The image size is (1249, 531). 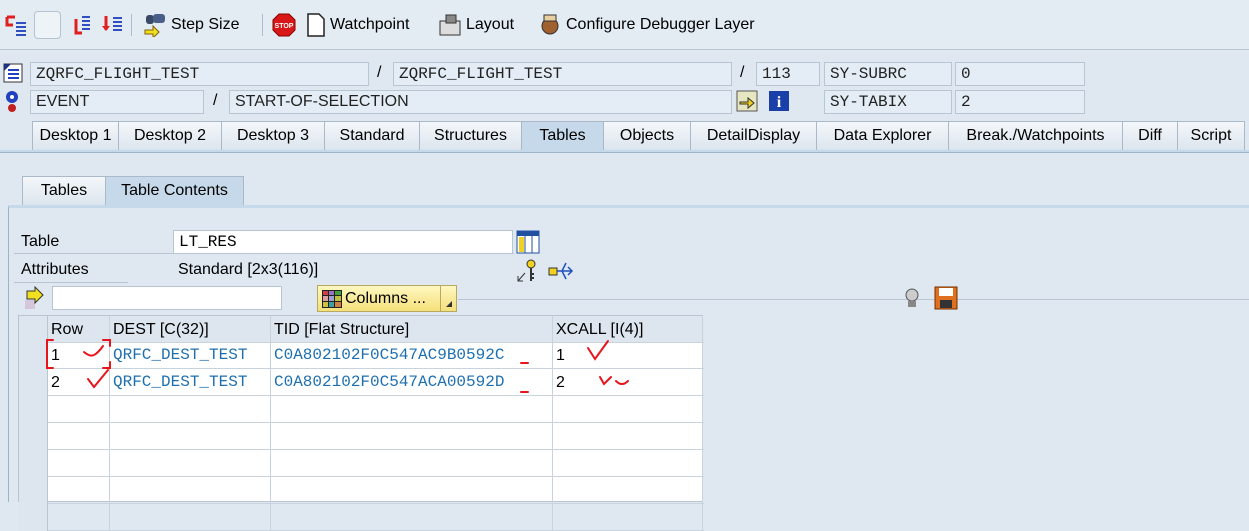 What do you see at coordinates (882, 135) in the screenshot?
I see `tab-data-explorer: Data Explorer` at bounding box center [882, 135].